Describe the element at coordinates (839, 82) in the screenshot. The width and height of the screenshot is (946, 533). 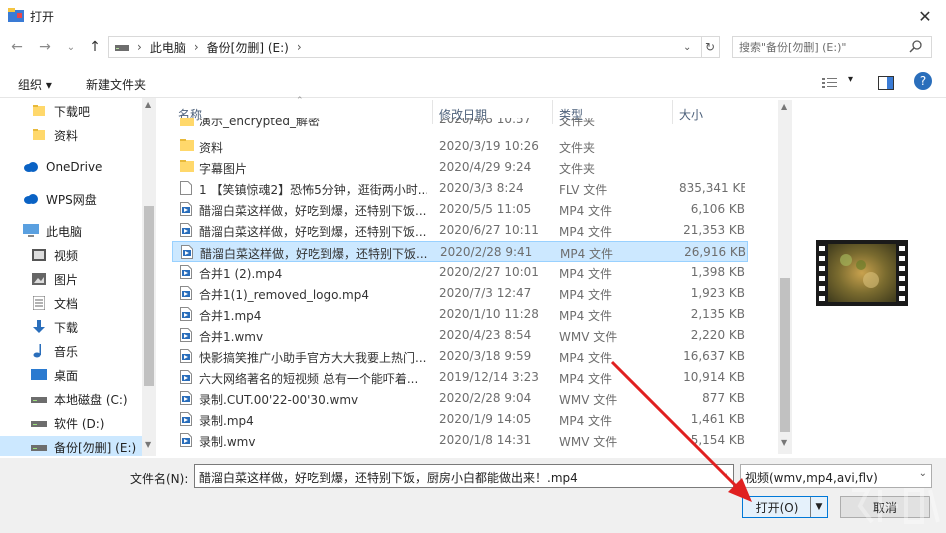
I see `view-options-button: ▾` at that location.